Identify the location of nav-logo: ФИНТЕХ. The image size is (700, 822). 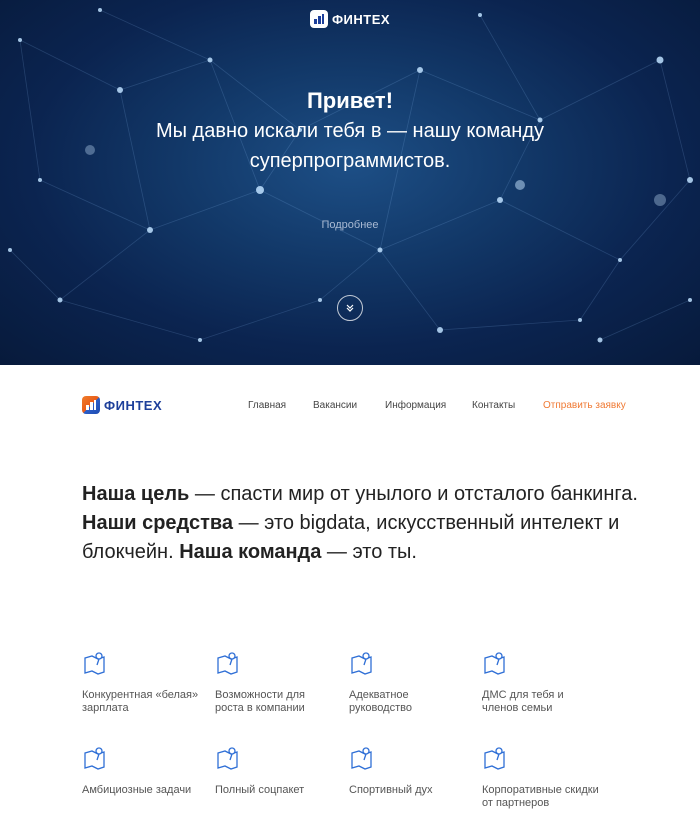
(122, 405).